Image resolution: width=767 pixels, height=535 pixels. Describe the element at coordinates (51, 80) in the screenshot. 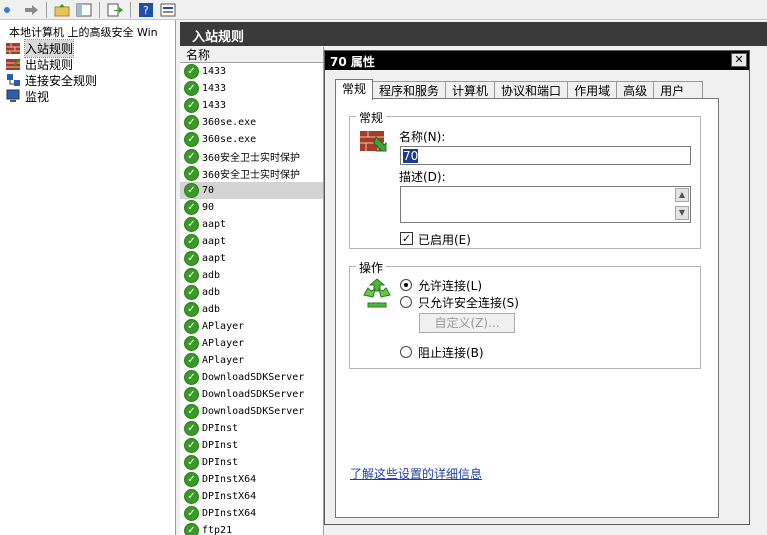

I see `tree-item-connection-security-rules: 连接安全规则` at that location.